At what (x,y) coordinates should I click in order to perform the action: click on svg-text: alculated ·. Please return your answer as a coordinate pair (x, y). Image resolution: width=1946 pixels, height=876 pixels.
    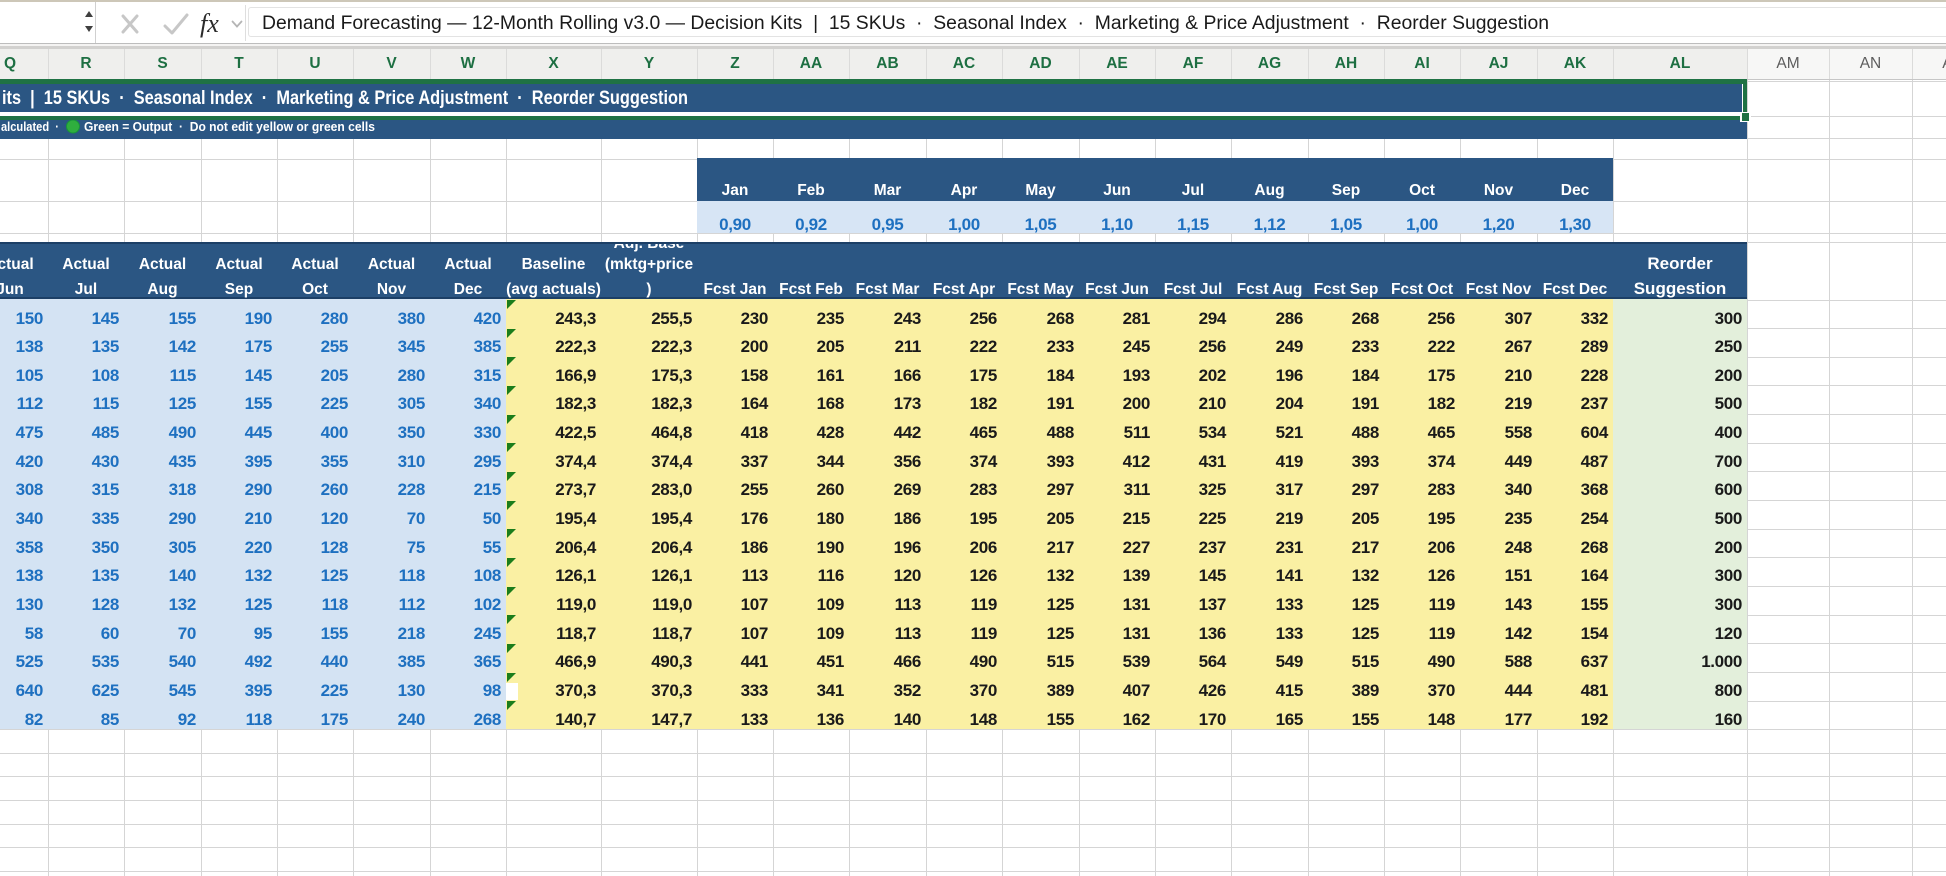
    Looking at the image, I should click on (30, 127).